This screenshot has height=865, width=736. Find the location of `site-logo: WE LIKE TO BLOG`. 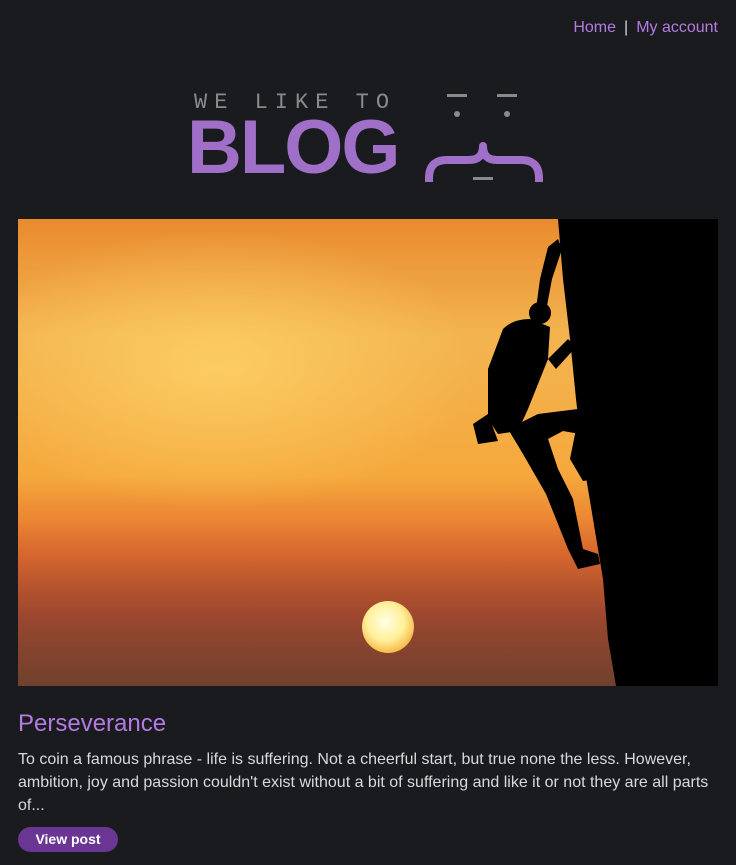

site-logo: WE LIKE TO BLOG is located at coordinates (367, 138).